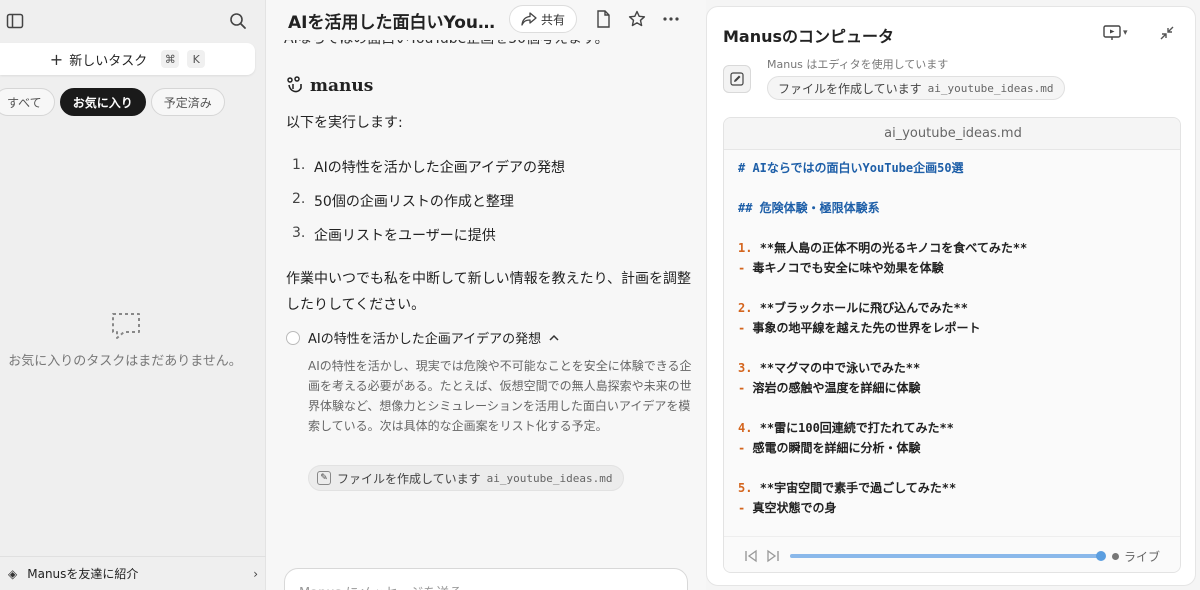 The width and height of the screenshot is (1200, 590). What do you see at coordinates (1167, 33) in the screenshot?
I see `minimize-icon` at bounding box center [1167, 33].